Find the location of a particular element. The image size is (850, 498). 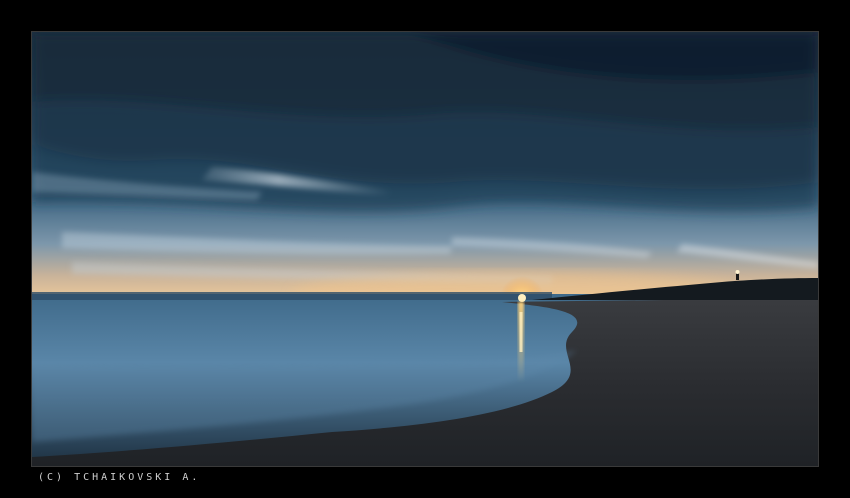

sun is located at coordinates (522, 298).